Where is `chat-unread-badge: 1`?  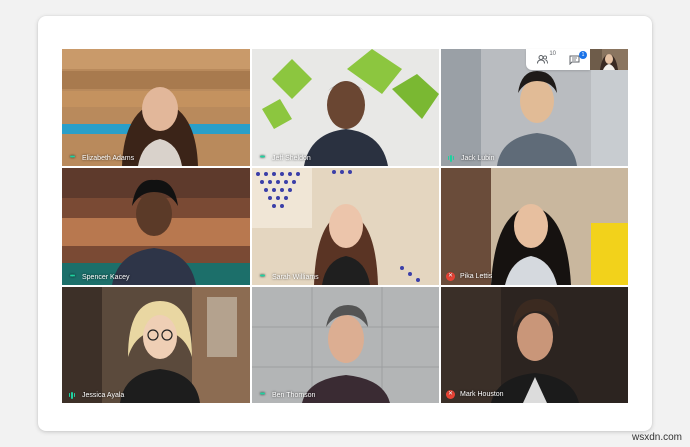 chat-unread-badge: 1 is located at coordinates (583, 55).